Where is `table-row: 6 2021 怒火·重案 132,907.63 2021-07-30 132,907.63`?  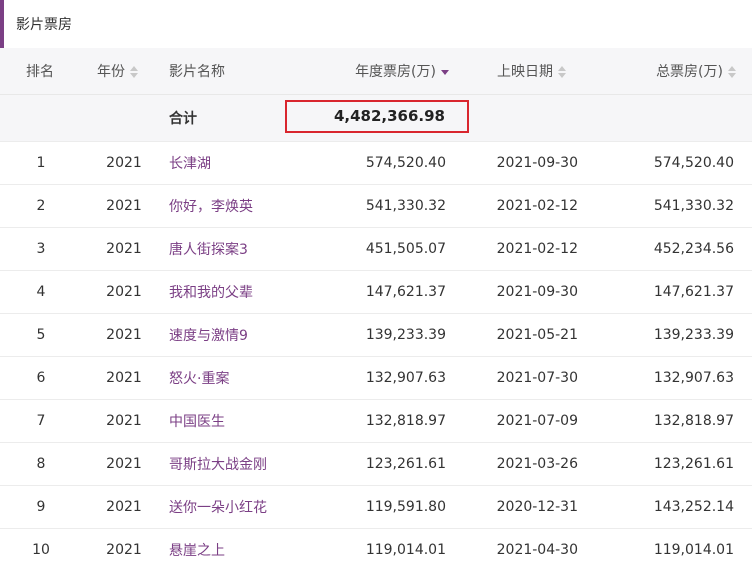
table-row: 6 2021 怒火·重案 132,907.63 2021-07-30 132,907.63 is located at coordinates (376, 378).